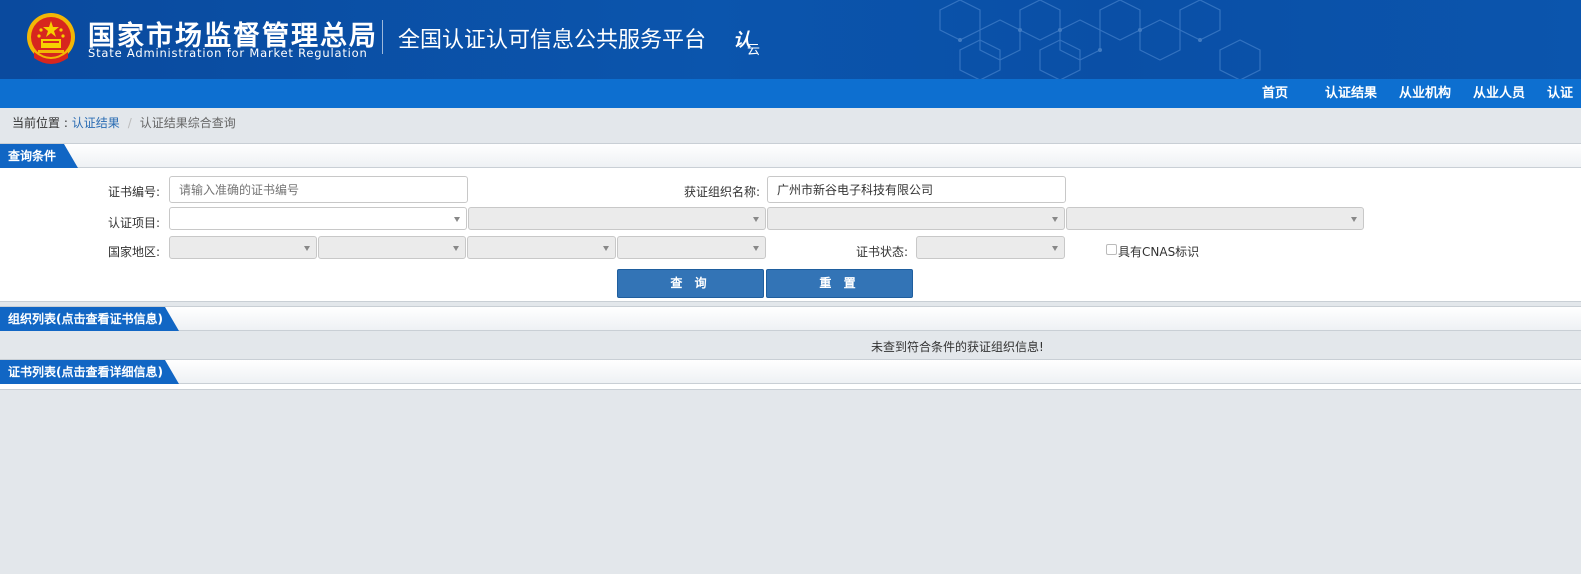  What do you see at coordinates (990, 247) in the screenshot?
I see `cert-status-select` at bounding box center [990, 247].